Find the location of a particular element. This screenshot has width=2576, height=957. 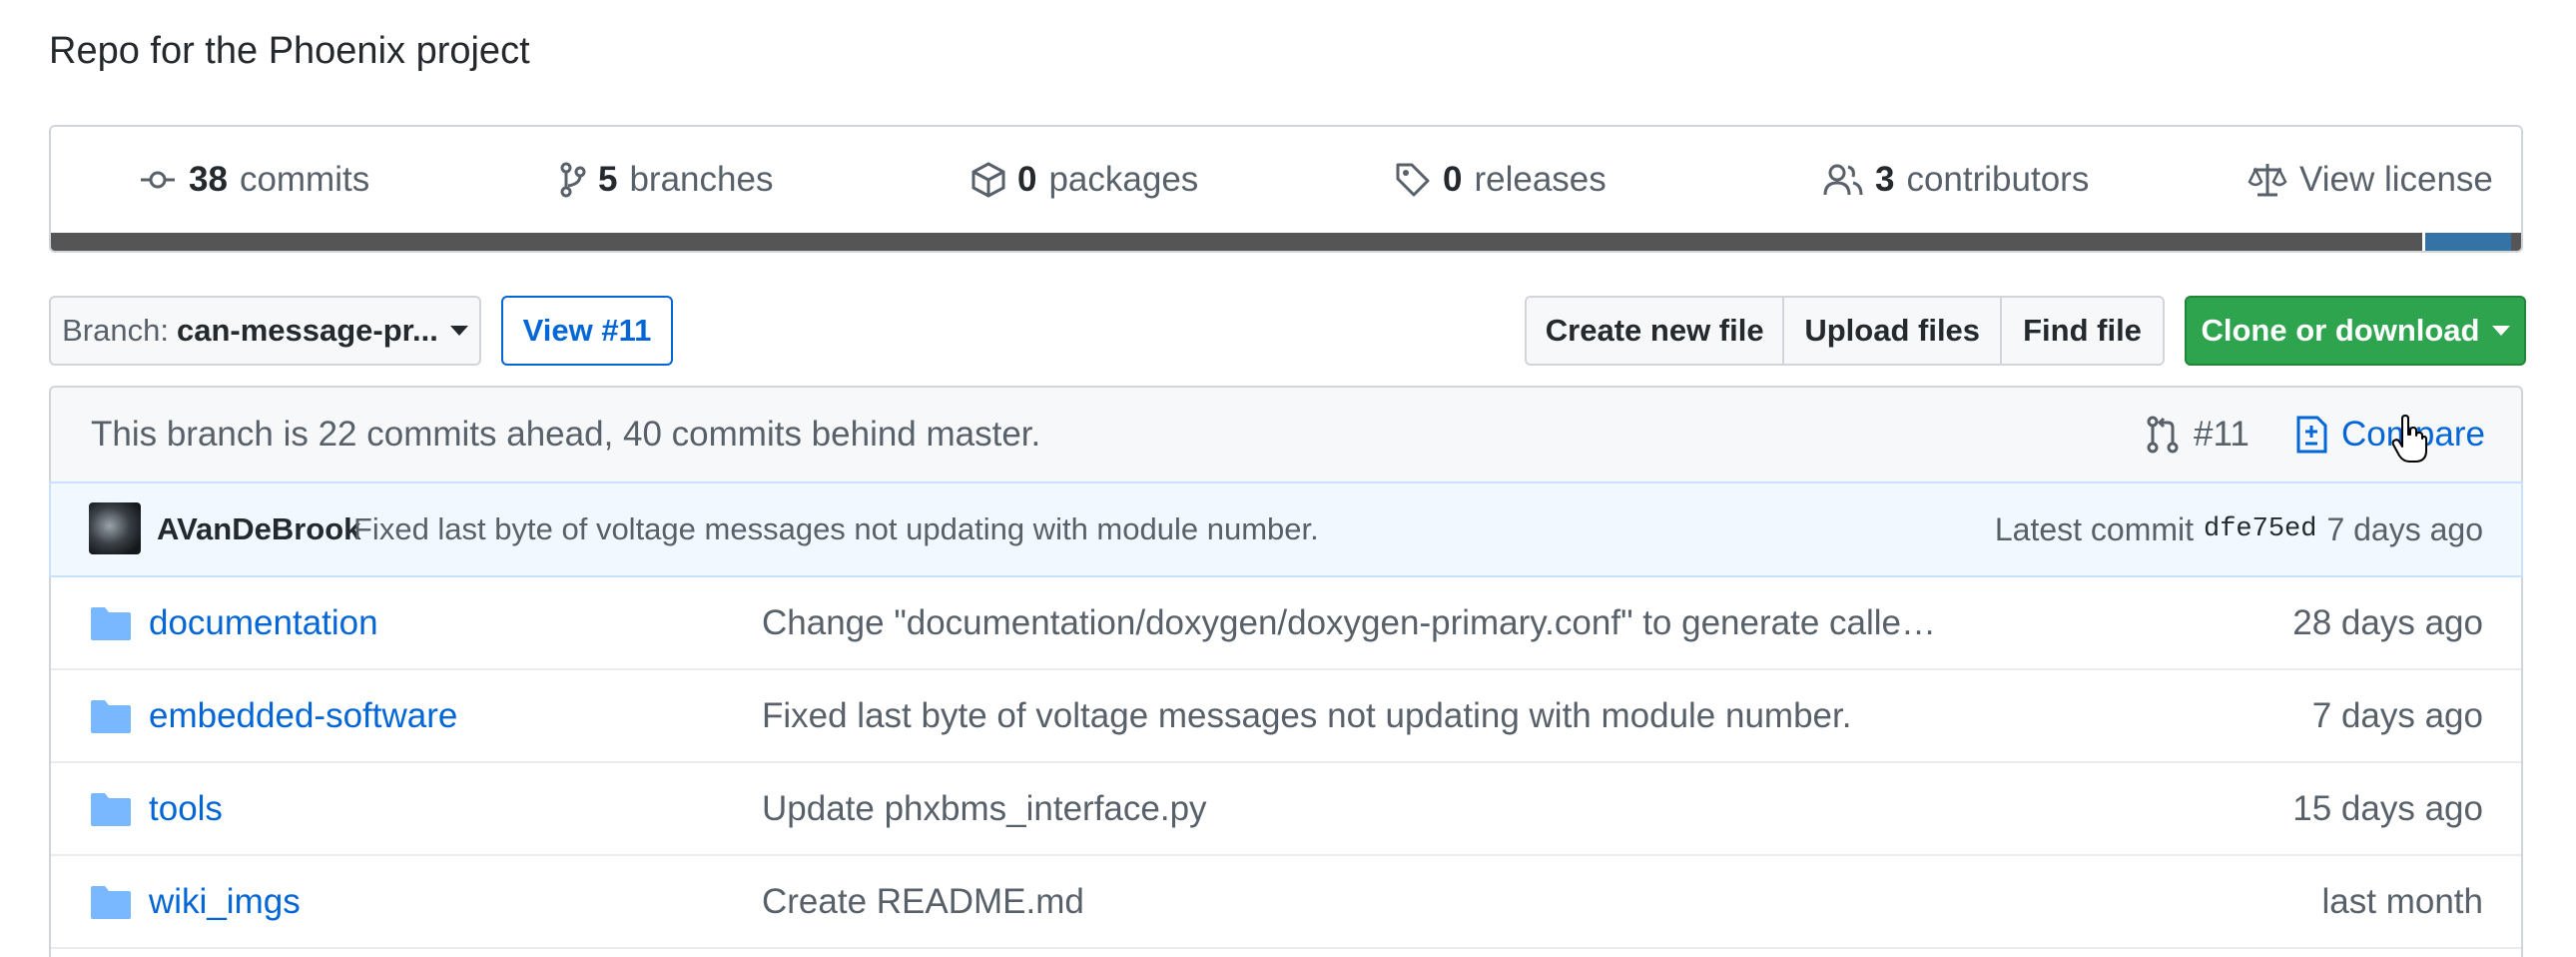

clone-label: Clone or download is located at coordinates (2340, 330).